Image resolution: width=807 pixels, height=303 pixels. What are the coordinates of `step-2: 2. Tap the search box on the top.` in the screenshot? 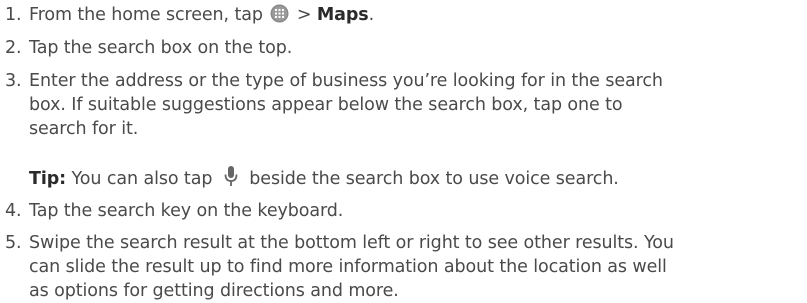 It's located at (404, 48).